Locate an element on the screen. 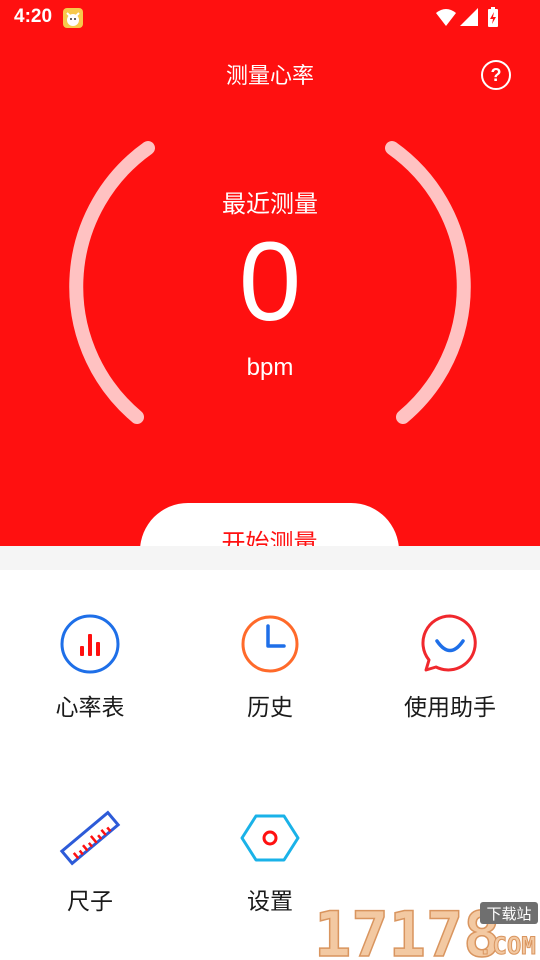 This screenshot has width=540, height=960. status-time: 4:20 is located at coordinates (33, 16).